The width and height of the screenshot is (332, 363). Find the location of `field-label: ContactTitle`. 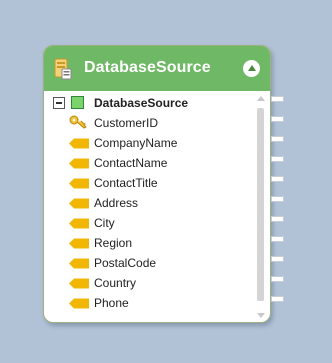

field-label: ContactTitle is located at coordinates (126, 183).